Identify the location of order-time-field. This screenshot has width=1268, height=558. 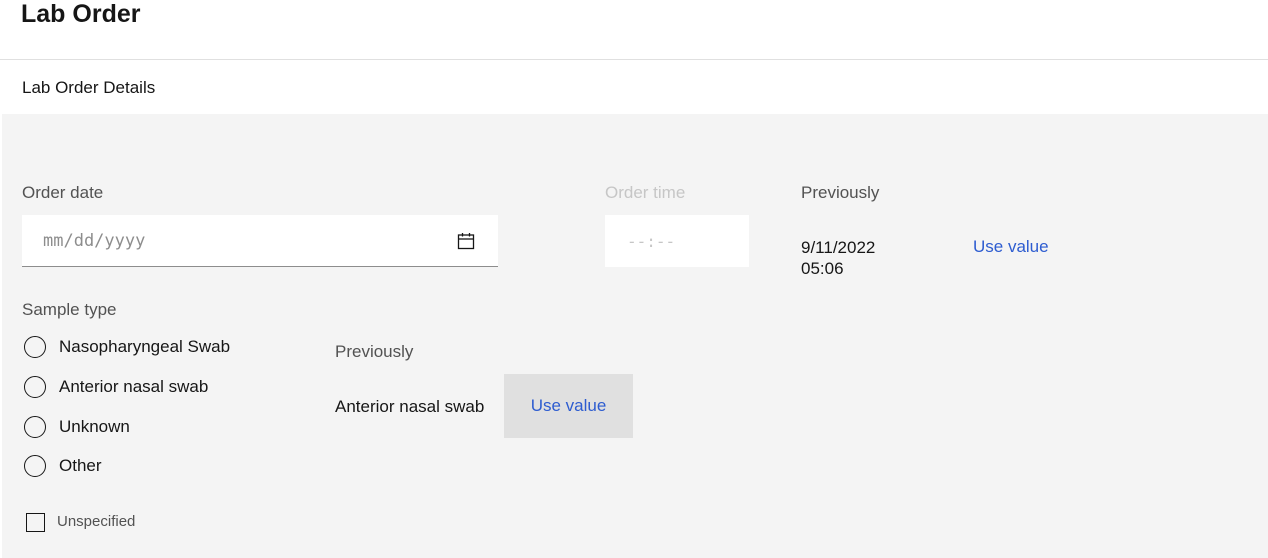
(677, 241).